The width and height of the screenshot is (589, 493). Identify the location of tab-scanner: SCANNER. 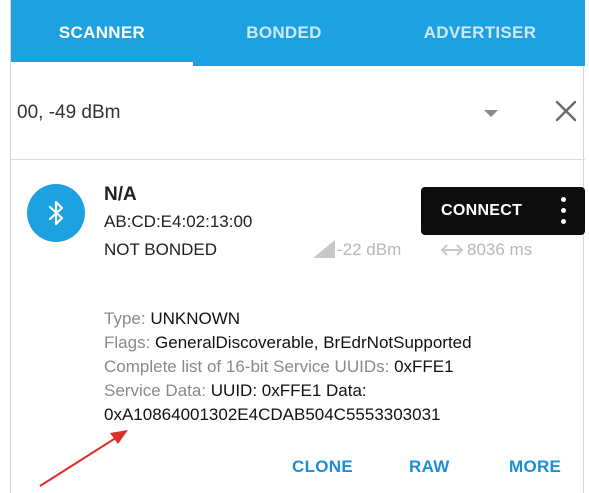
(102, 33).